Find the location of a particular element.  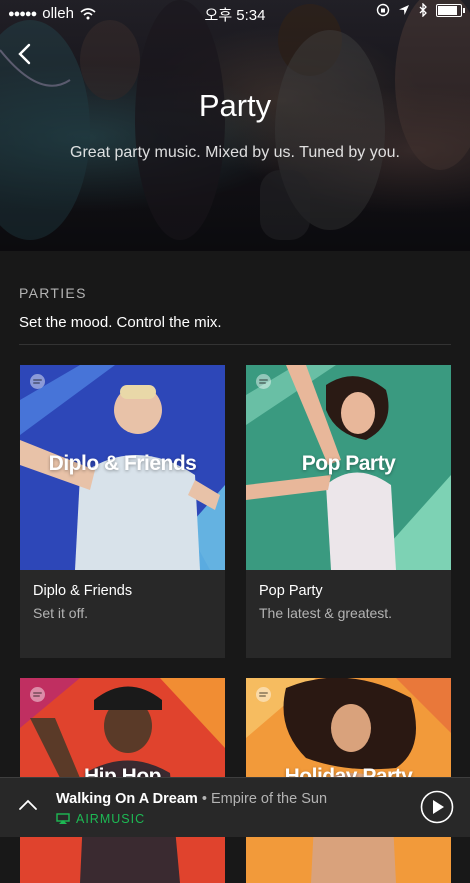

play-button-icon is located at coordinates (437, 807).